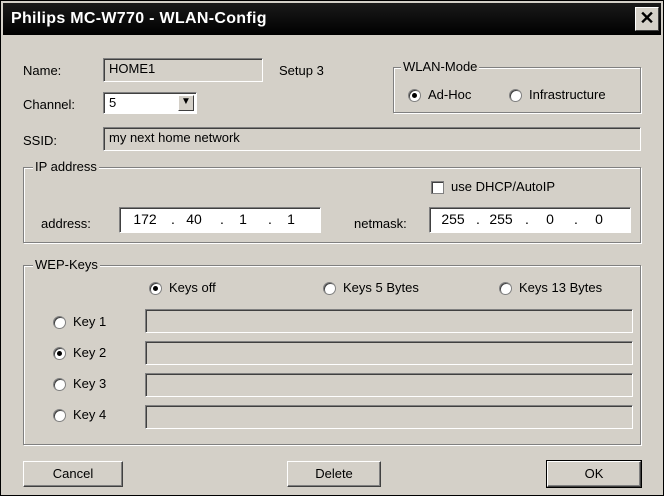 This screenshot has height=496, width=664. What do you see at coordinates (40, 140) in the screenshot?
I see `ssid-label: SSID:` at bounding box center [40, 140].